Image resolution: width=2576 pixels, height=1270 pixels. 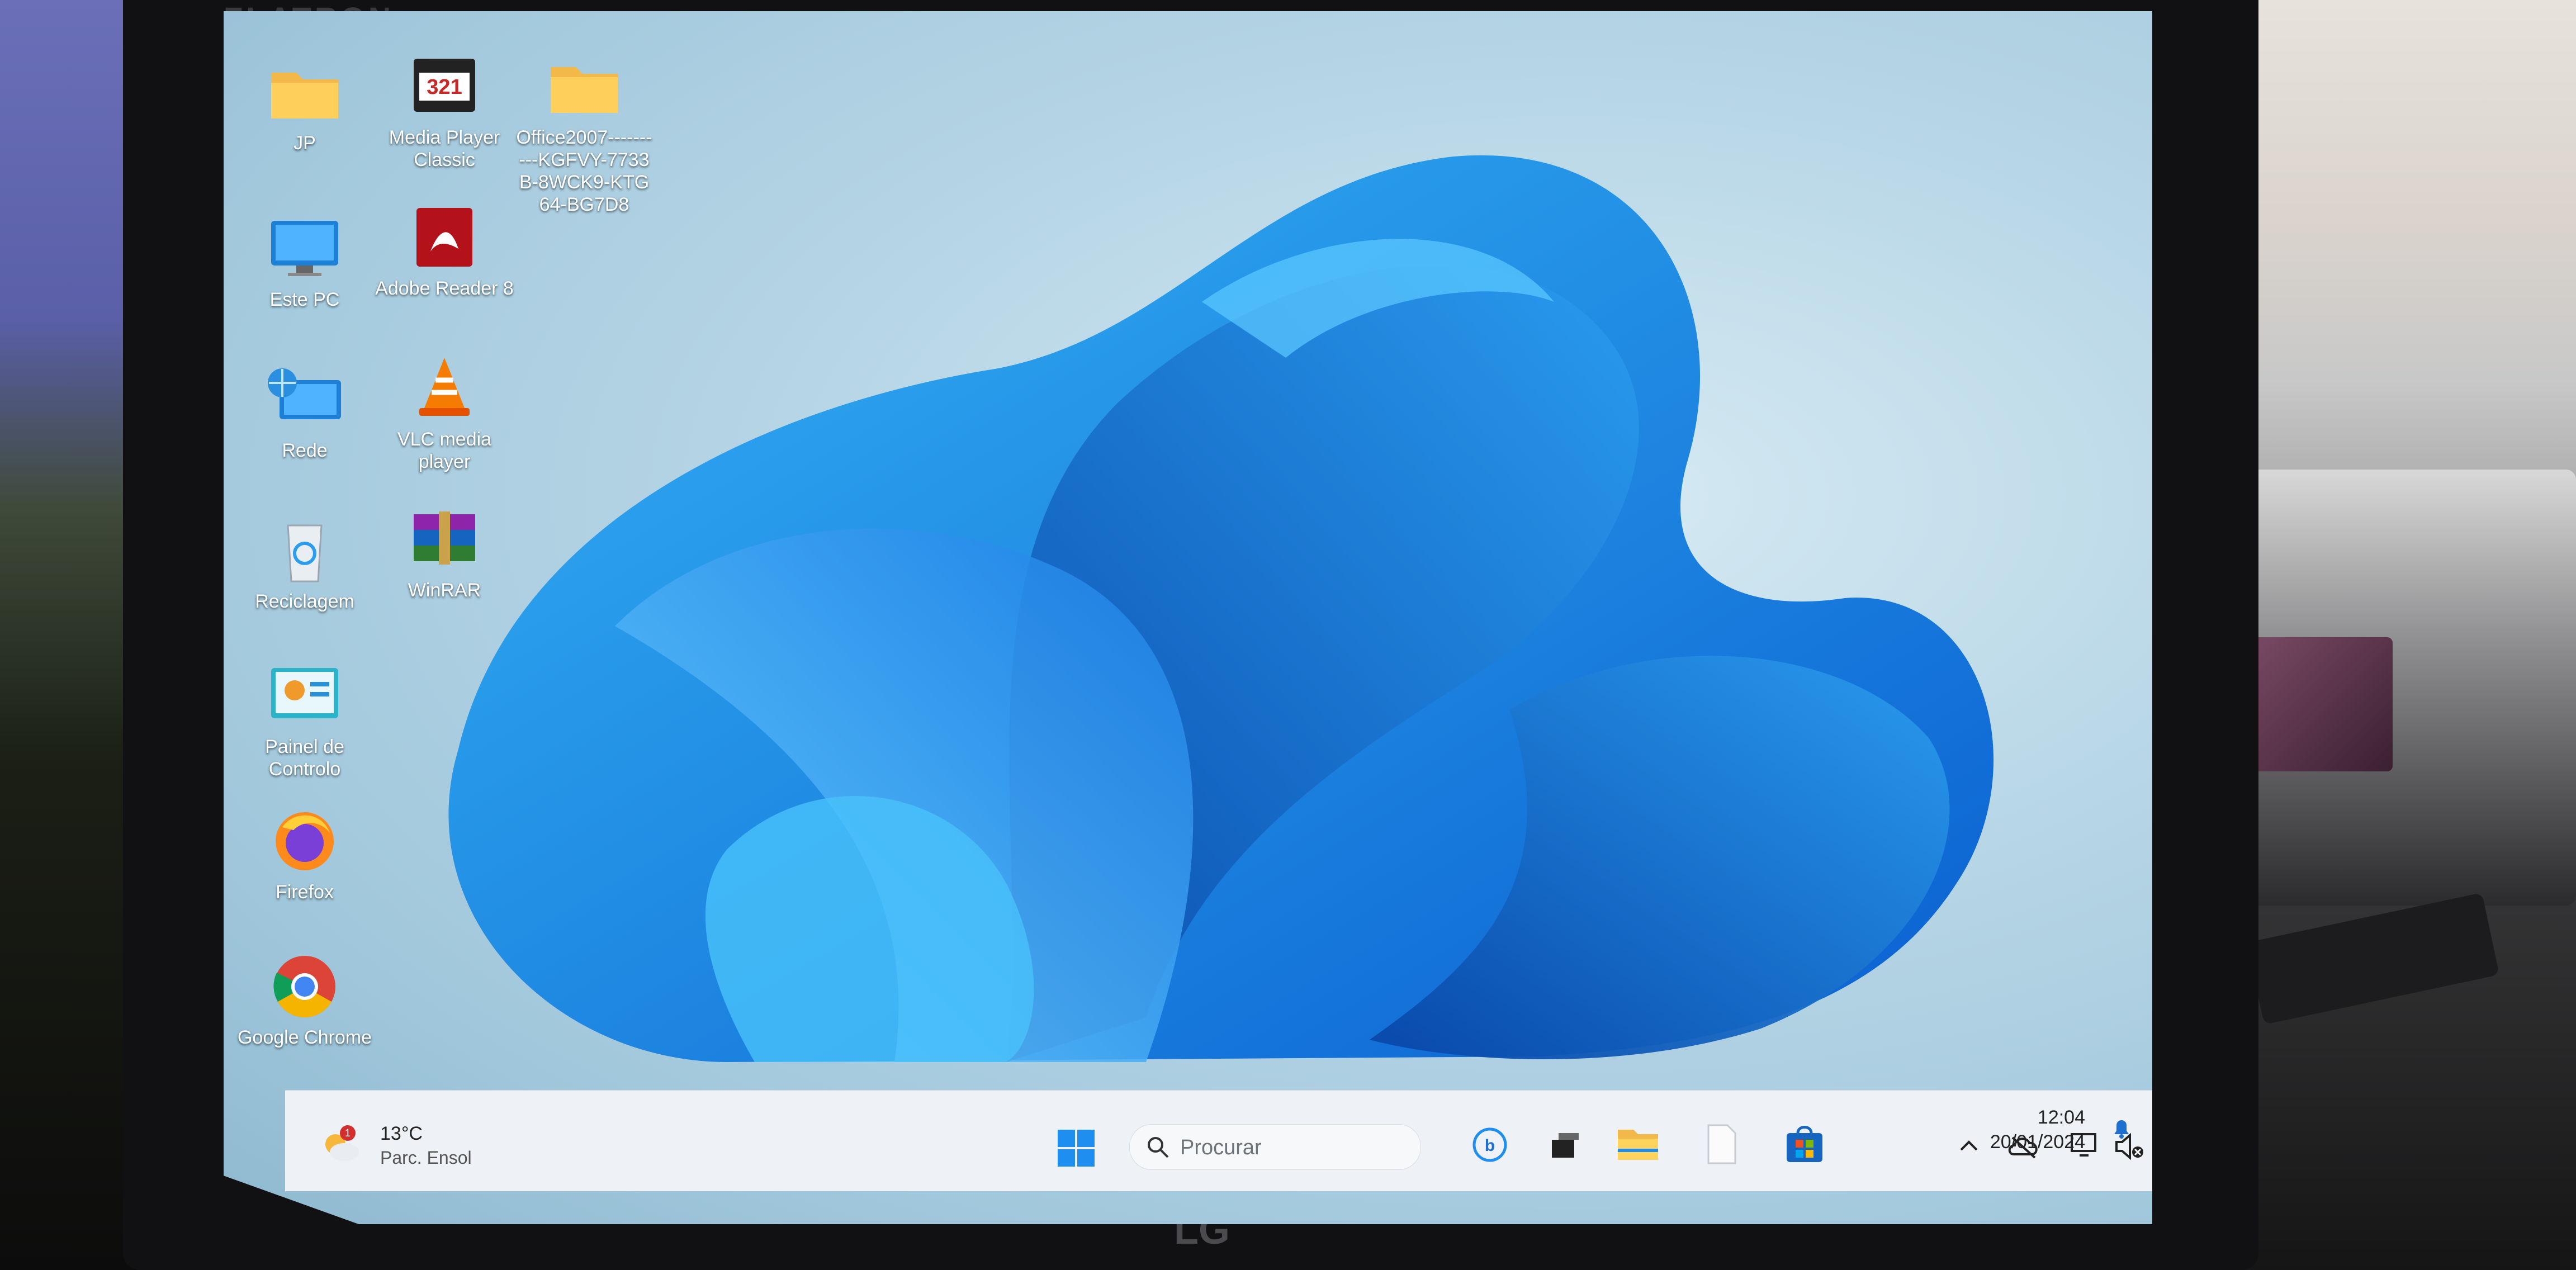 I want to click on desktop-icon-google-chrome: Google Chrome, so click(x=305, y=999).